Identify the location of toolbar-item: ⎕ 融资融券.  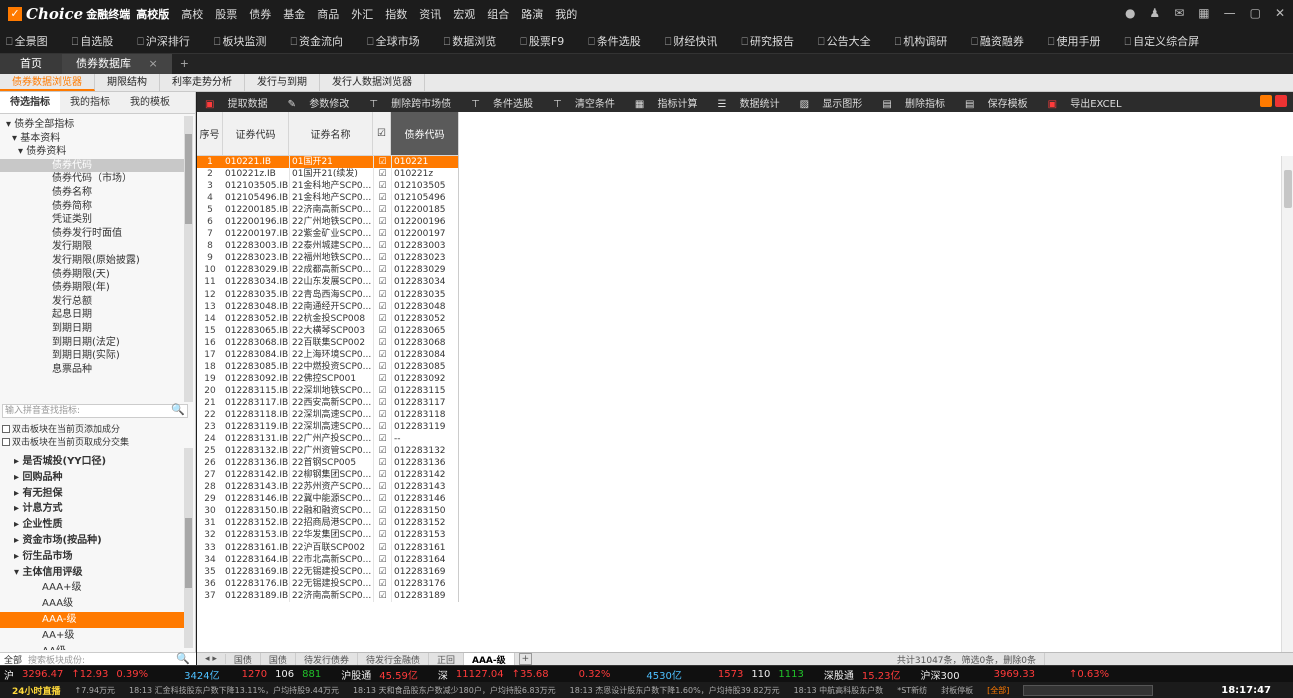
(1003, 41).